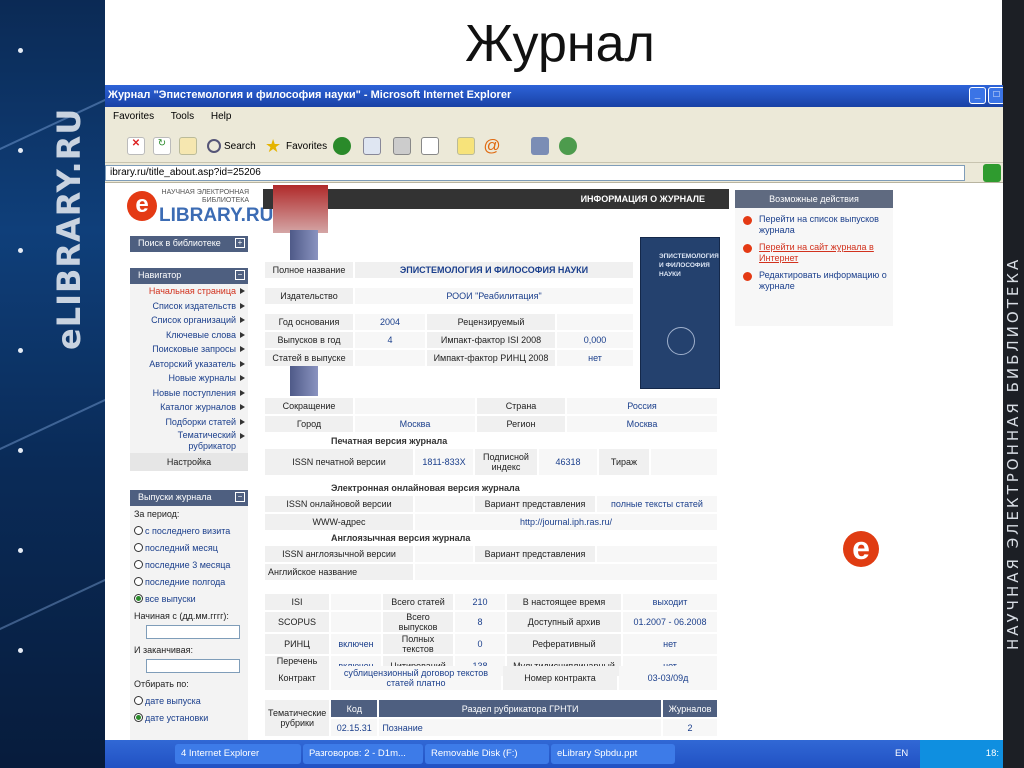  I want to click on nav-item-queries: Поисковые запросы, so click(189, 349).